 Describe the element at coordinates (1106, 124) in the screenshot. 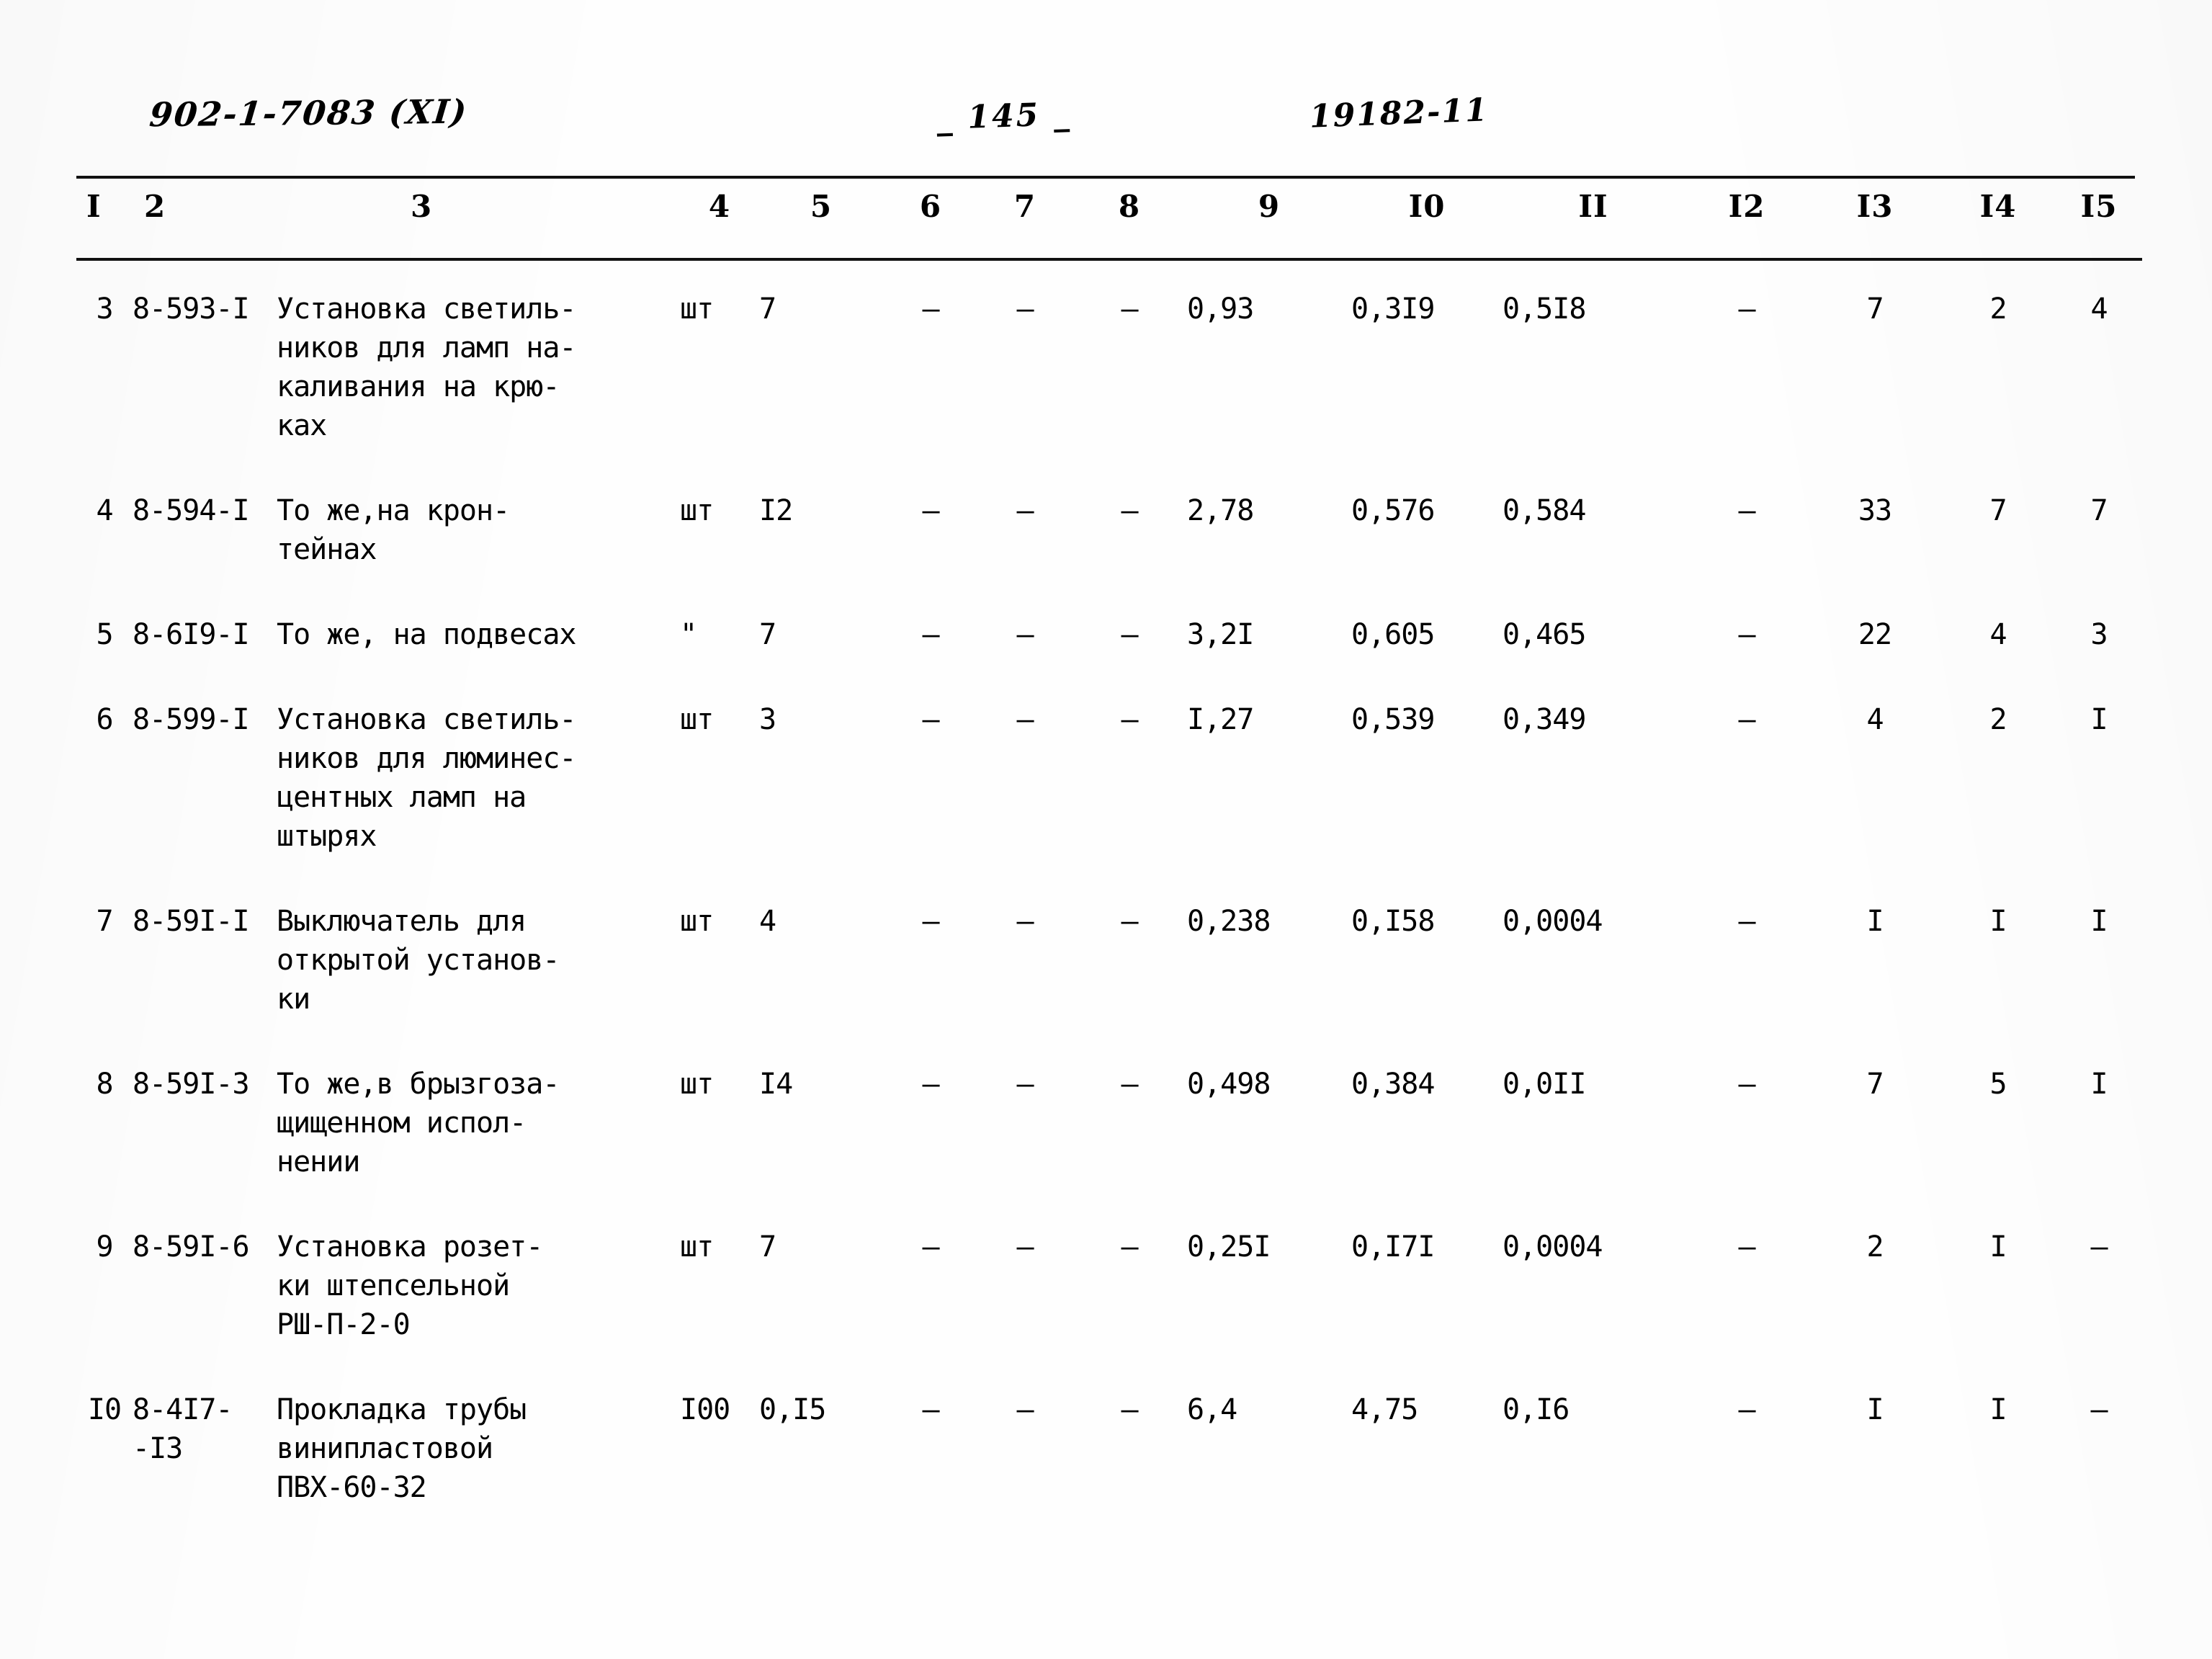

I see `page-header: 902-1-7083 (XI) _ 145 _ 19182-11` at that location.